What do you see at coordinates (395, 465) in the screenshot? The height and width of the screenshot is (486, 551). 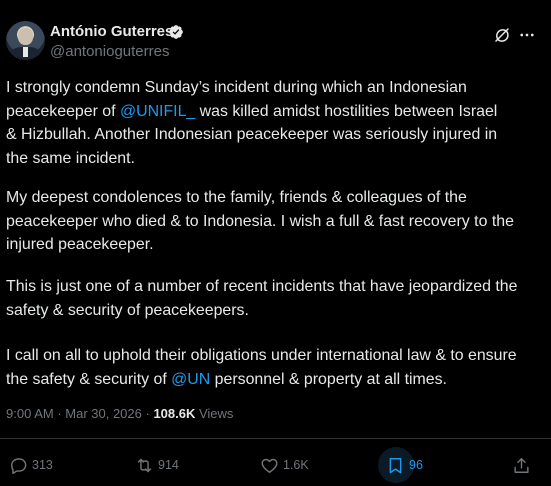 I see `bookmark-icon` at bounding box center [395, 465].